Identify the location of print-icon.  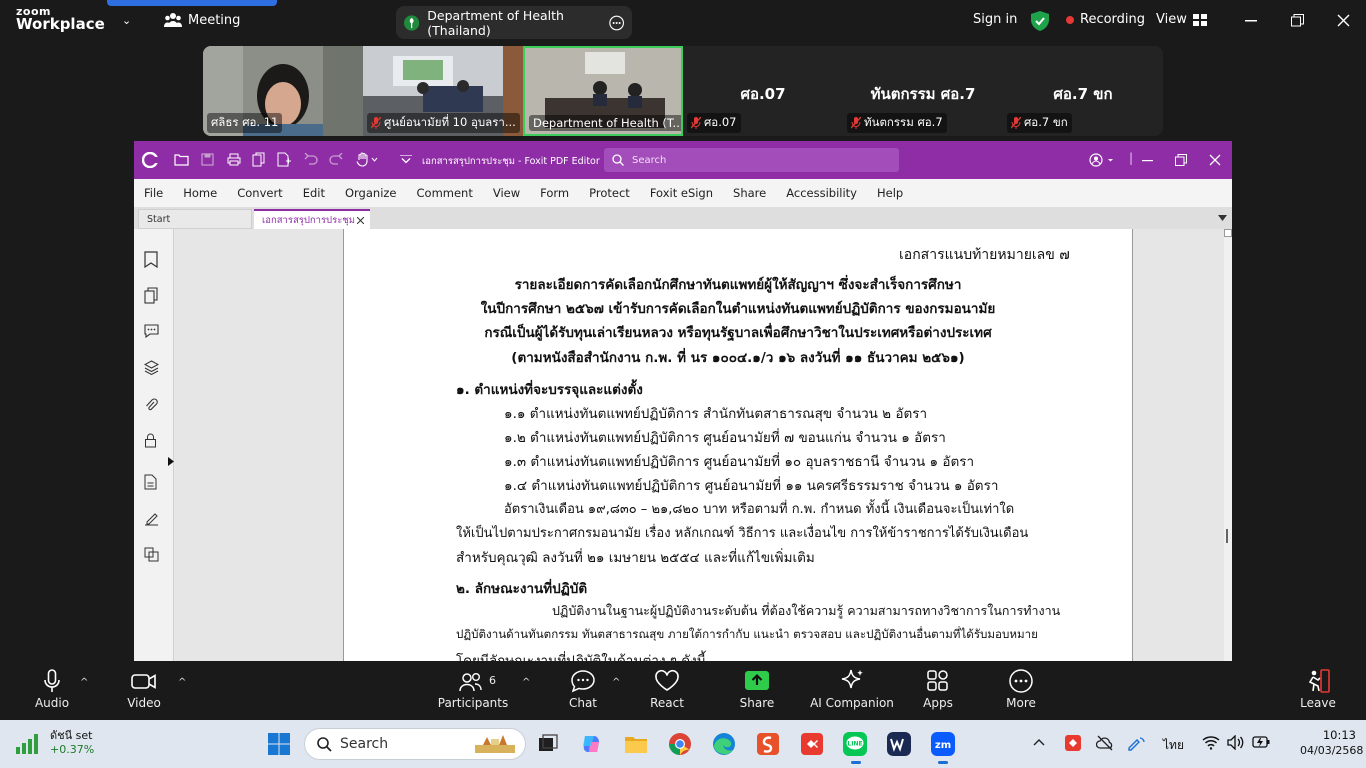
(234, 159).